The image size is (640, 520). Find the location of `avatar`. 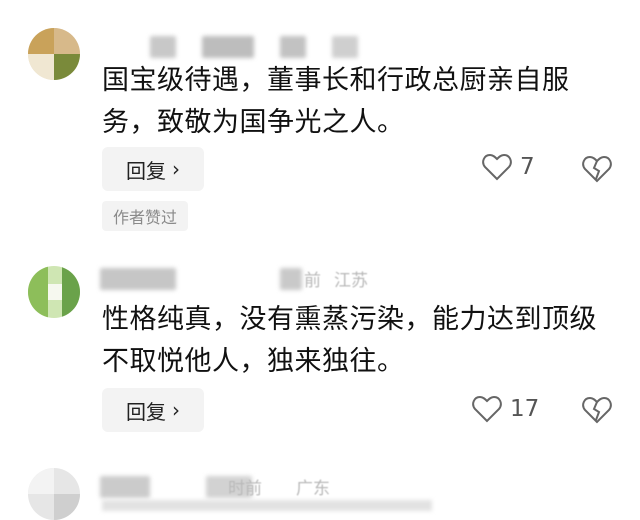

avatar is located at coordinates (54, 494).